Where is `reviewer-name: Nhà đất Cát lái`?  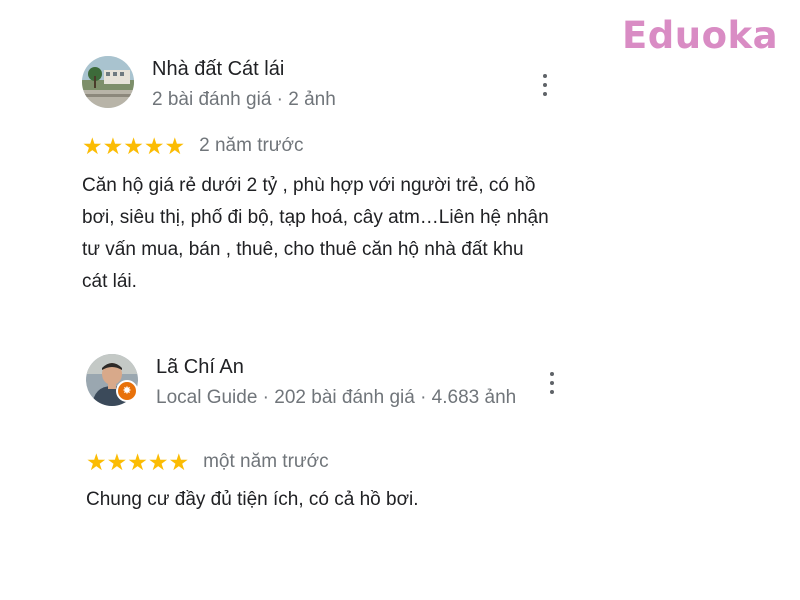 reviewer-name: Nhà đất Cát lái is located at coordinates (218, 69).